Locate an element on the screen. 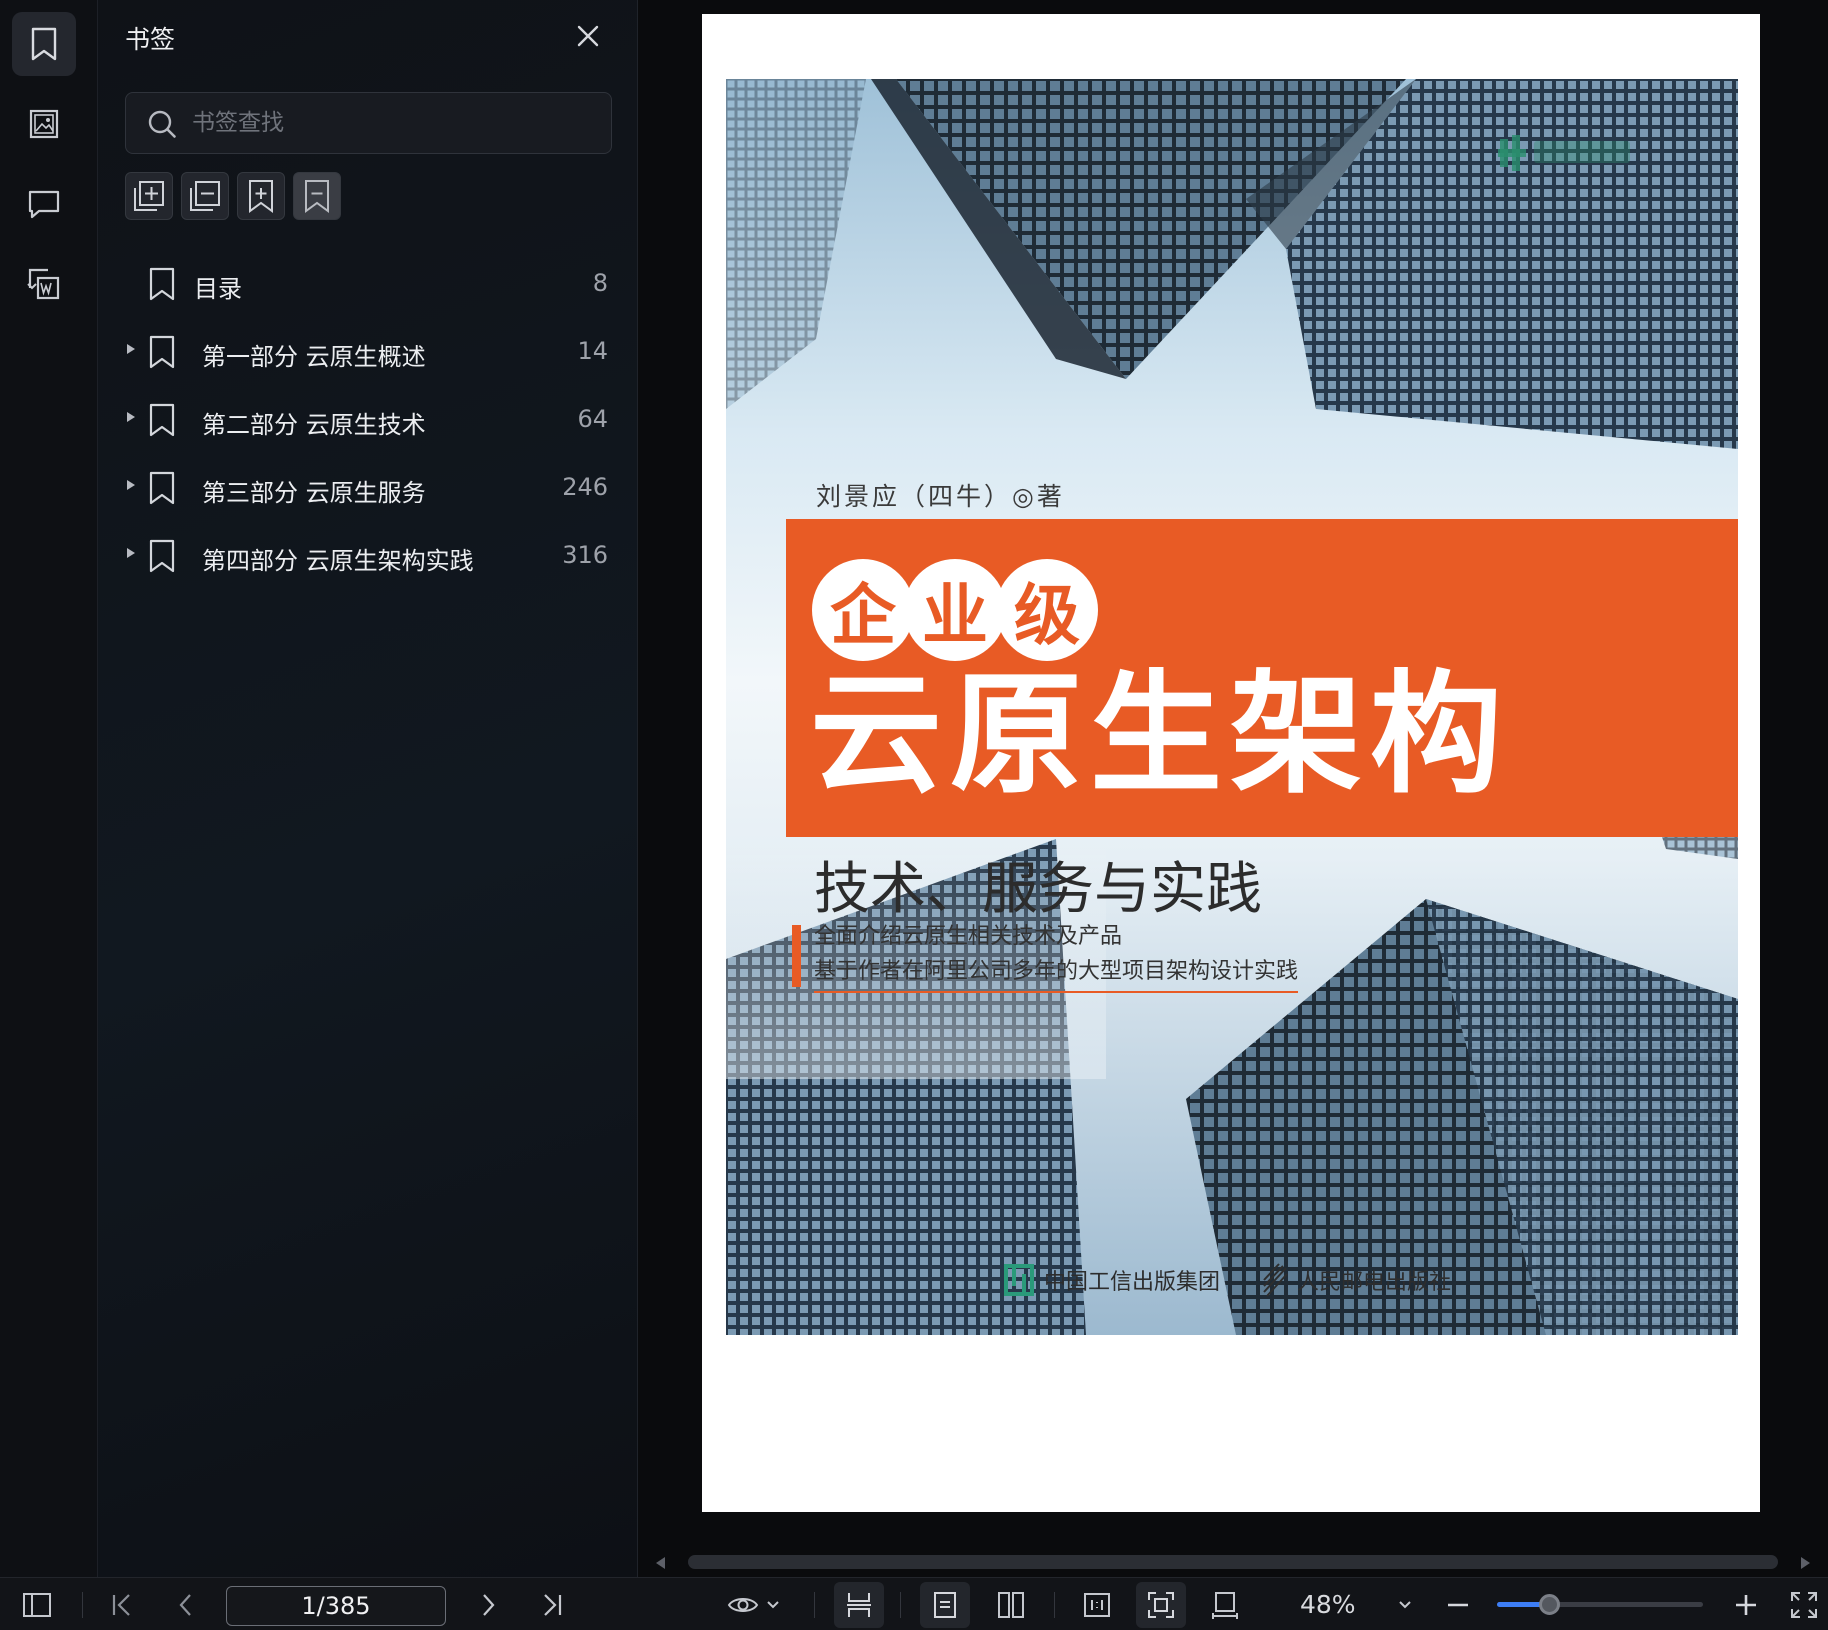  sidebar-toggle-icon is located at coordinates (37, 1604).